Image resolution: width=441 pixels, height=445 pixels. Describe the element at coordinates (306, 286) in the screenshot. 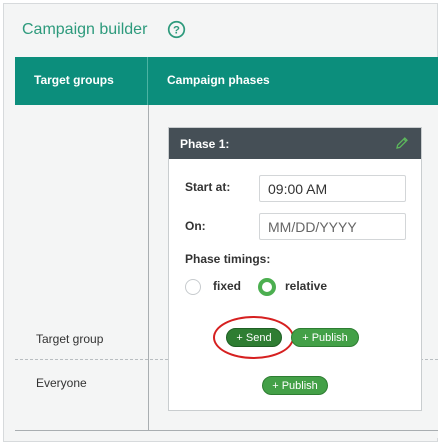

I see `relative-radio-label: relative` at that location.